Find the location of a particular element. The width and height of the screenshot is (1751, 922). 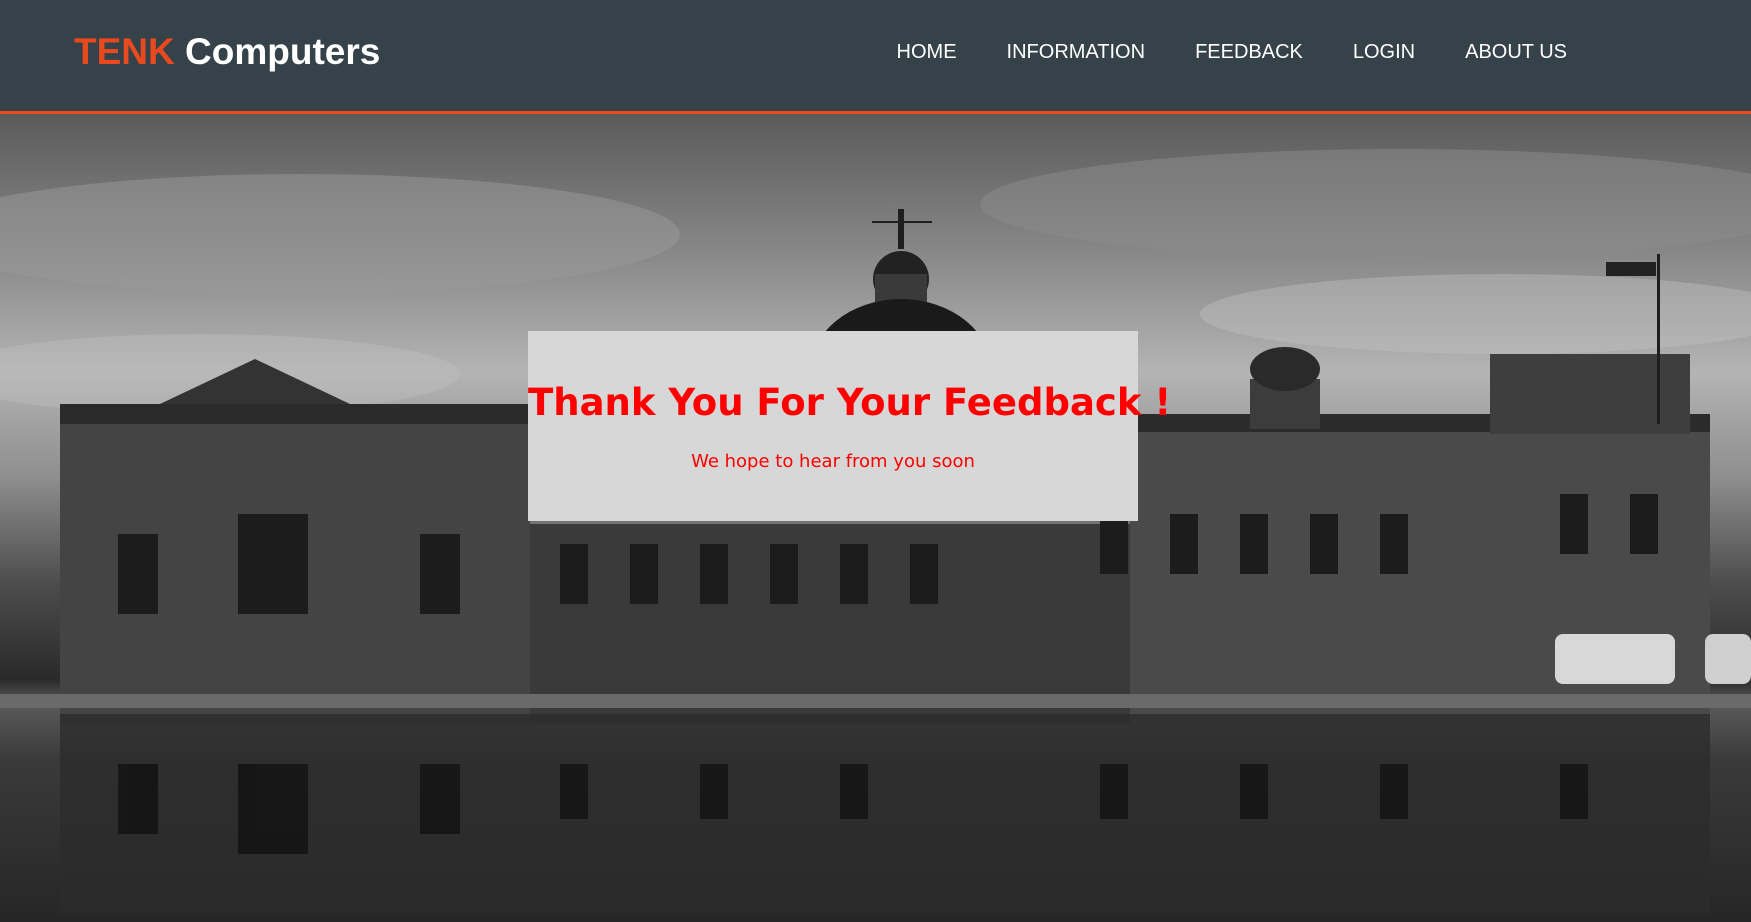

nav-feedback: FEEDBACK is located at coordinates (1249, 52).